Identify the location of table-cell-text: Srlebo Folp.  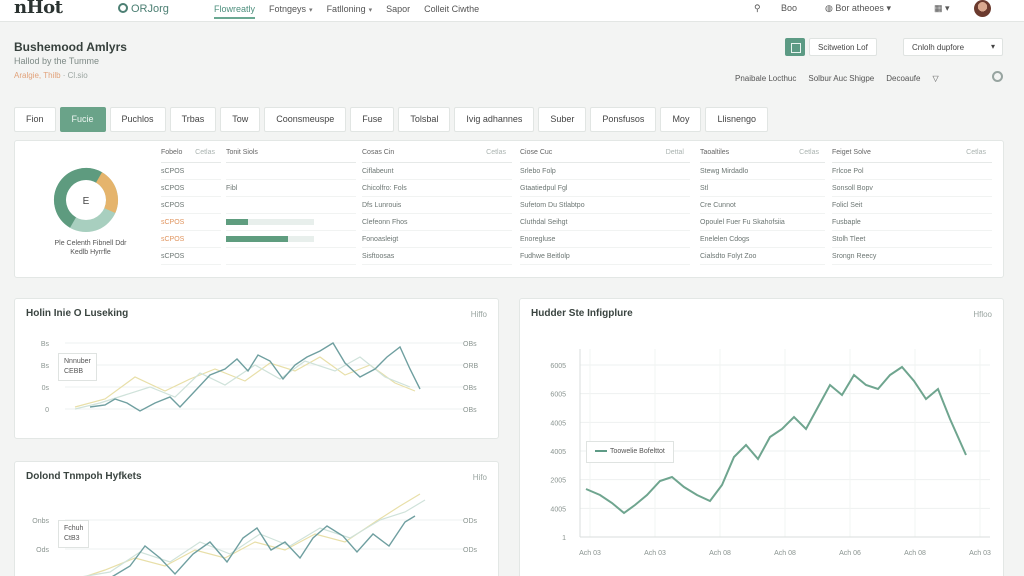
(538, 171).